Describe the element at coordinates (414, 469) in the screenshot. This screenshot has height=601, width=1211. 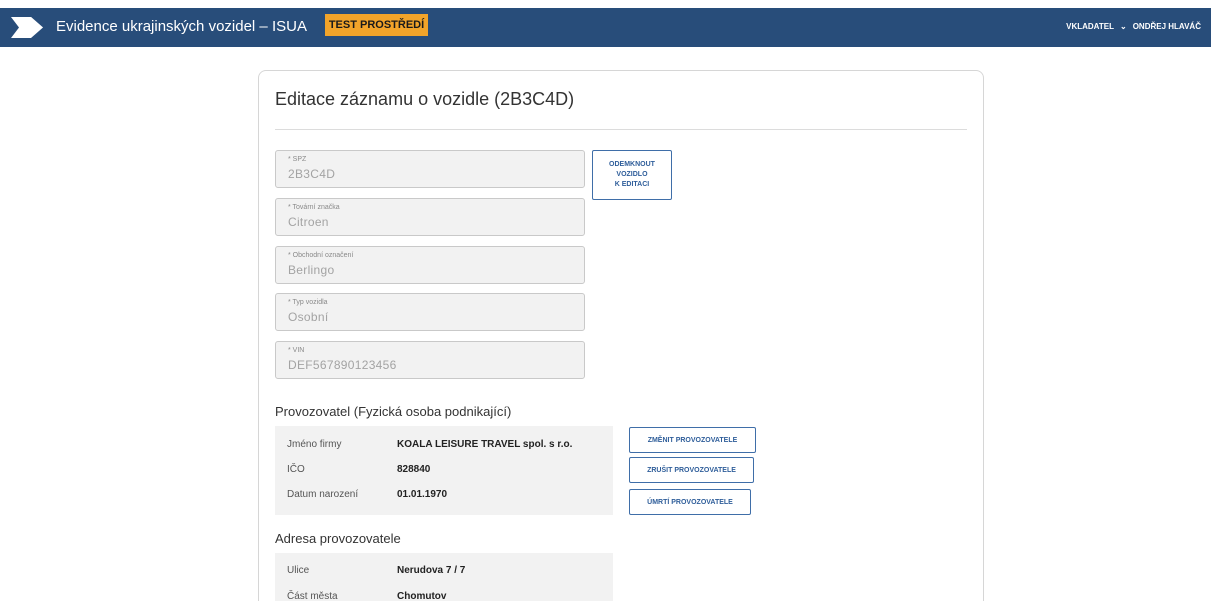
I see `info-value: 828840` at that location.